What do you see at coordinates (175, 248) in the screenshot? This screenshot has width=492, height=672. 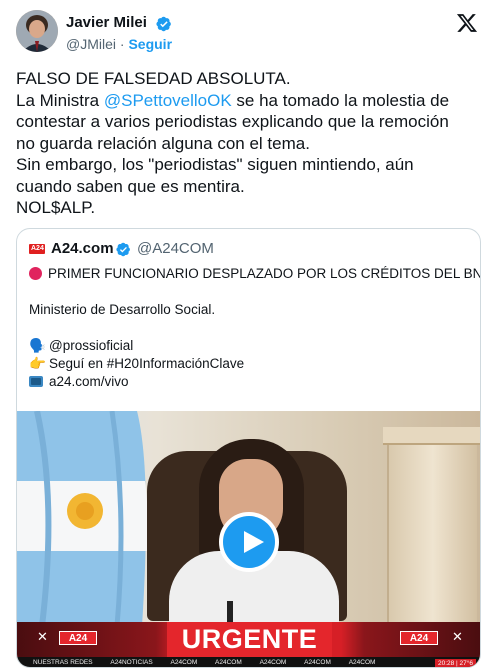 I see `quoted-author-handle: @A24COM` at bounding box center [175, 248].